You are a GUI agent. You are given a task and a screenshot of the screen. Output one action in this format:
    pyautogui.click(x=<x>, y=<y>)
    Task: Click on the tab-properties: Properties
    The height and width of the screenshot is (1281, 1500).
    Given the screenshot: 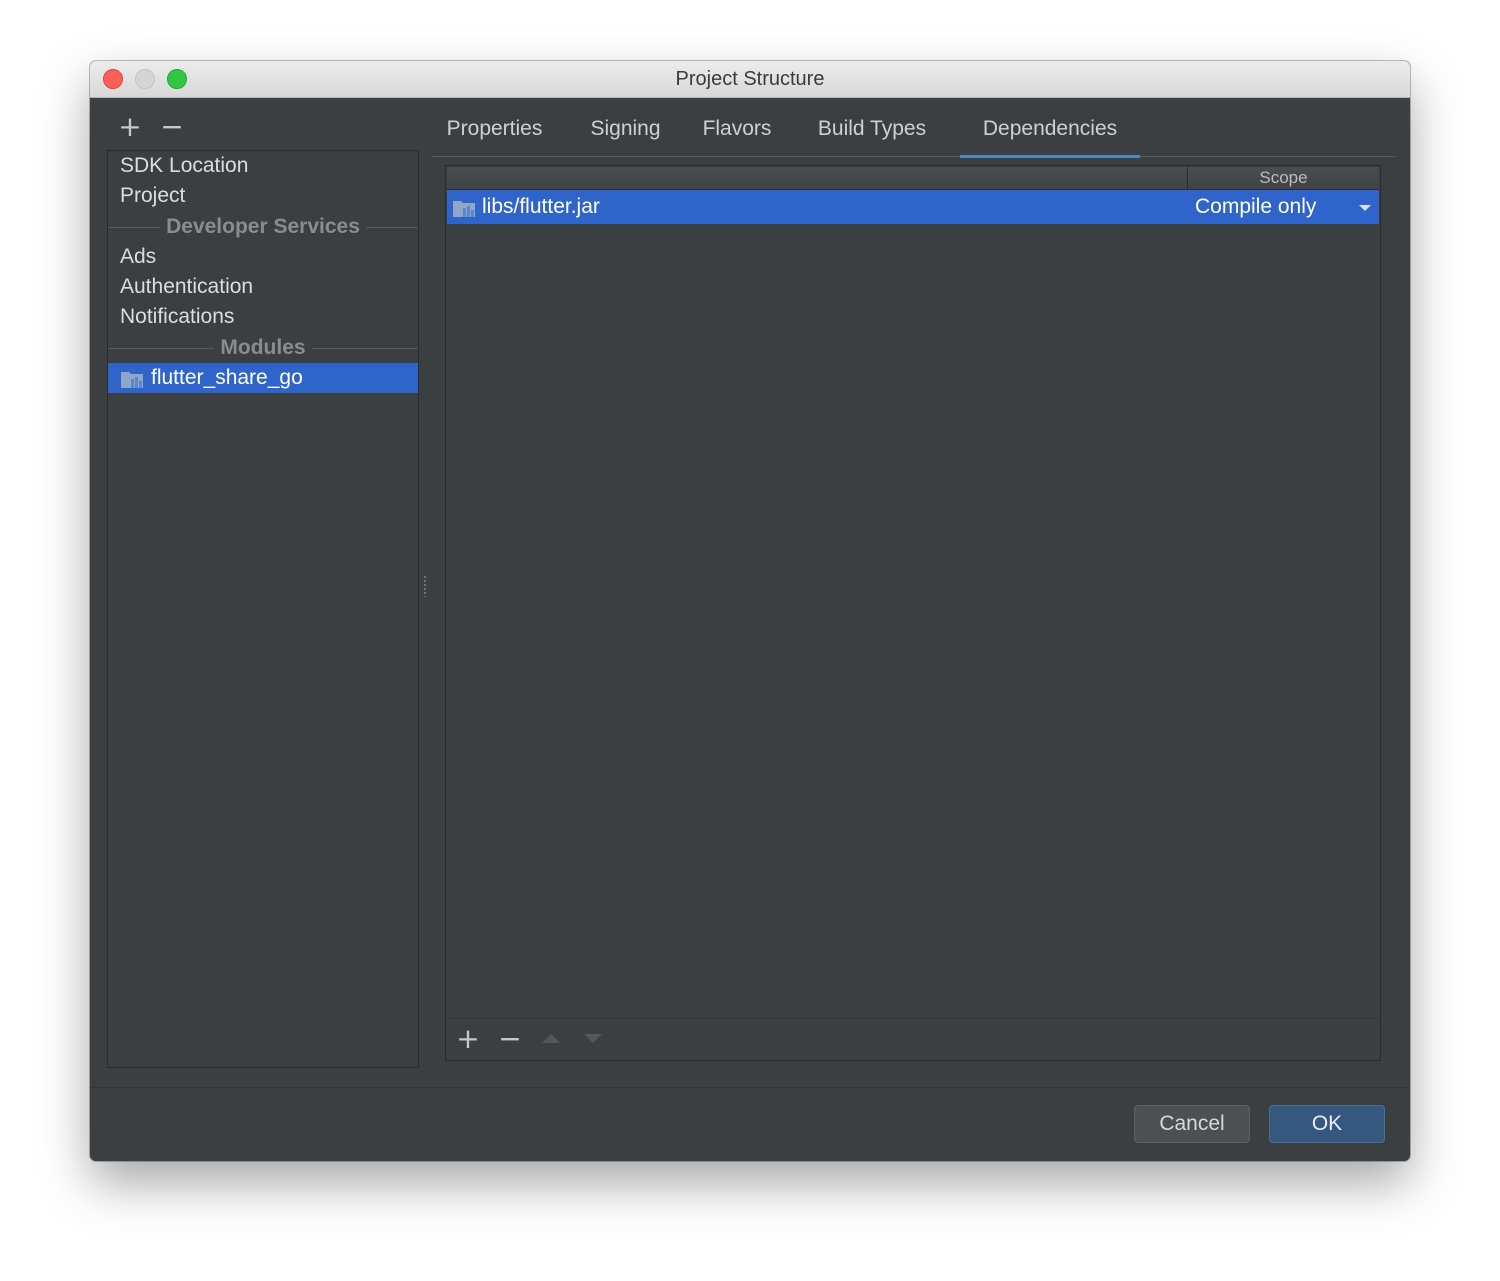 What is the action you would take?
    pyautogui.click(x=494, y=134)
    